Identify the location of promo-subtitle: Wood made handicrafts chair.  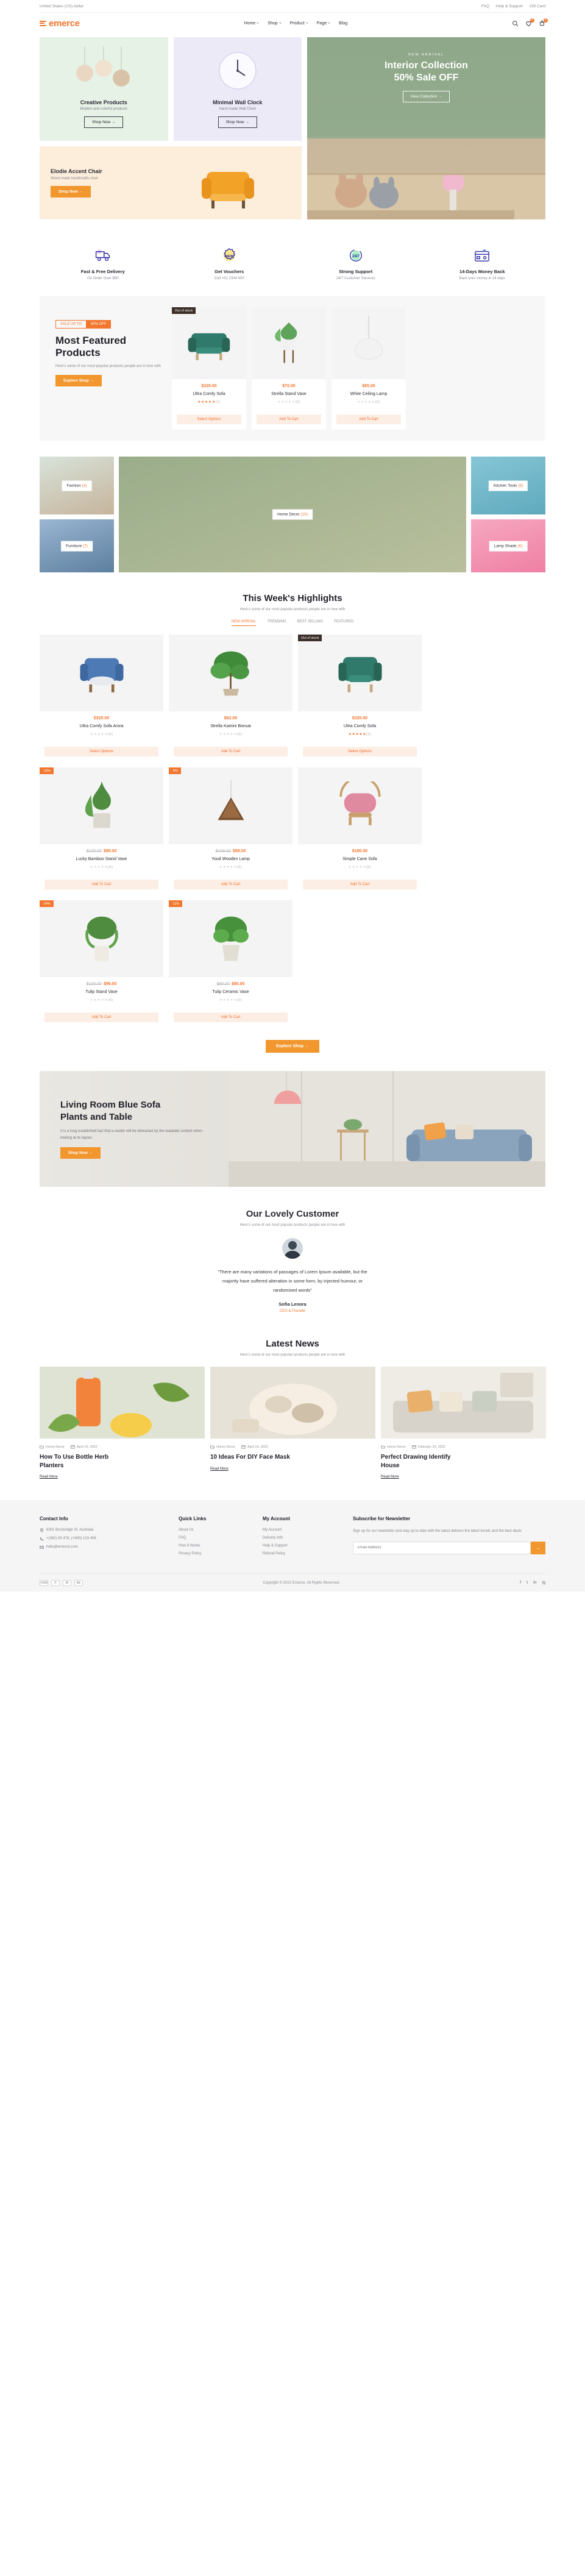
(74, 178).